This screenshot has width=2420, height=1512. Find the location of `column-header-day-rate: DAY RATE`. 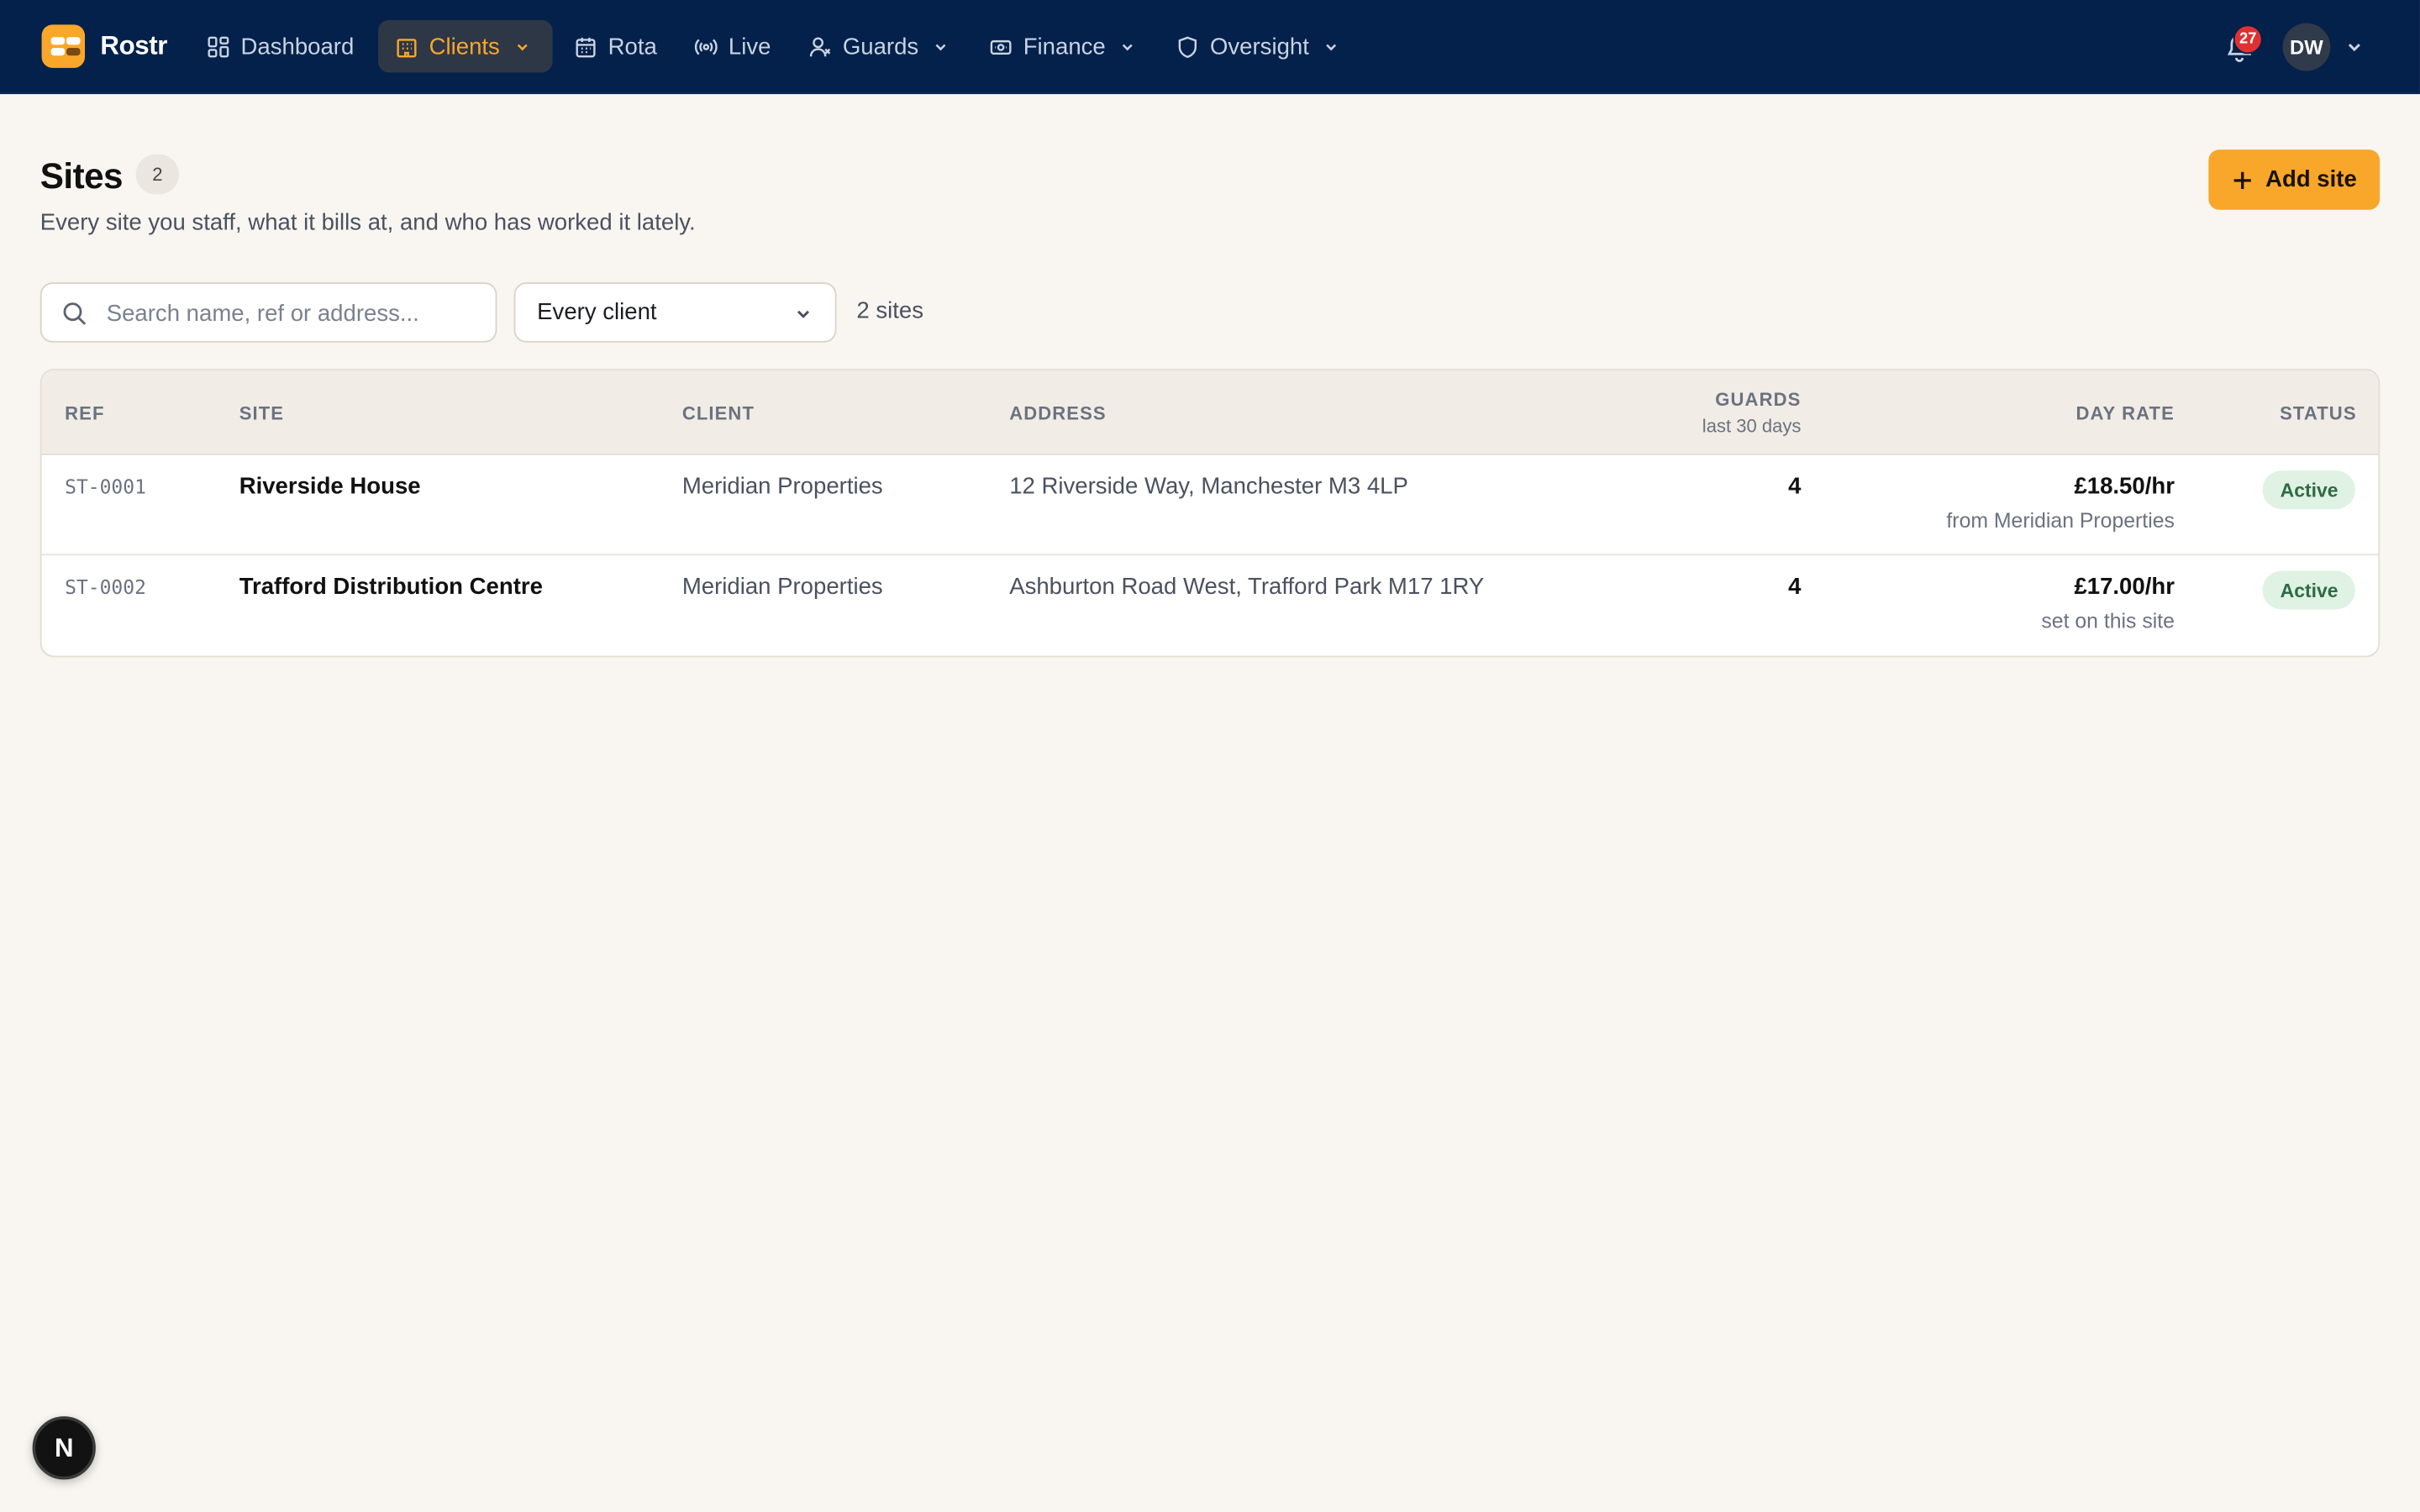

column-header-day-rate: DAY RATE is located at coordinates (2124, 413).